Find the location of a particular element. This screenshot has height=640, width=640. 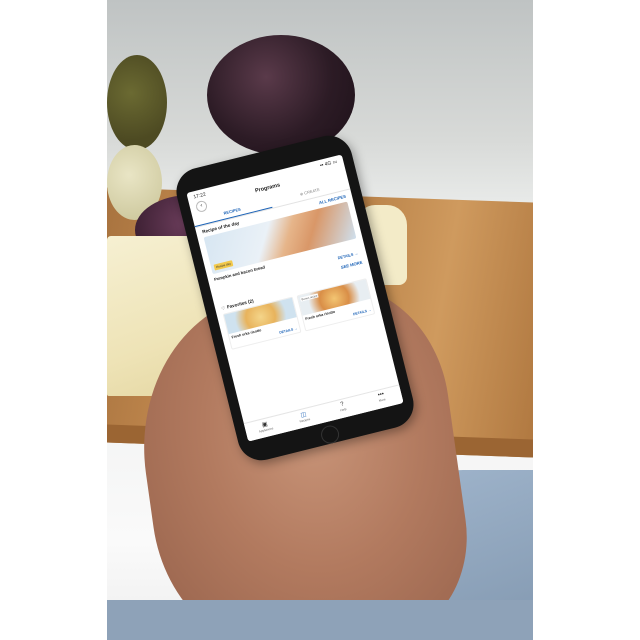

nav-label: Help is located at coordinates (343, 409).